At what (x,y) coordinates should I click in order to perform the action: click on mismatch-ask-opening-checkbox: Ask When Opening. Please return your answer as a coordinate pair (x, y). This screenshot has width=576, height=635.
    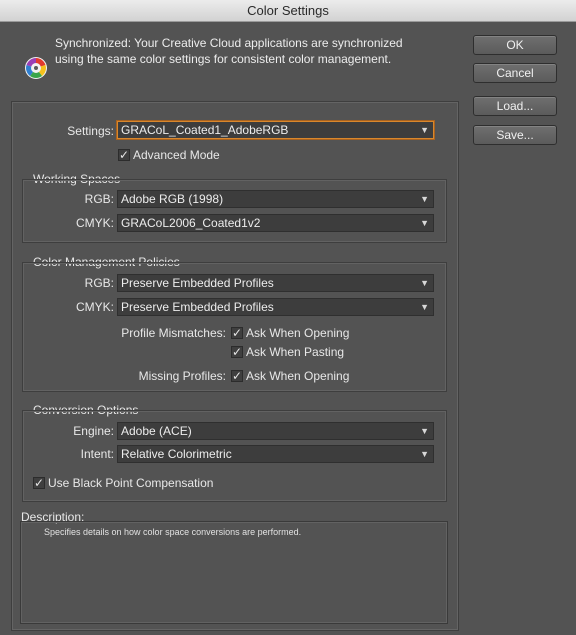
    Looking at the image, I should click on (290, 333).